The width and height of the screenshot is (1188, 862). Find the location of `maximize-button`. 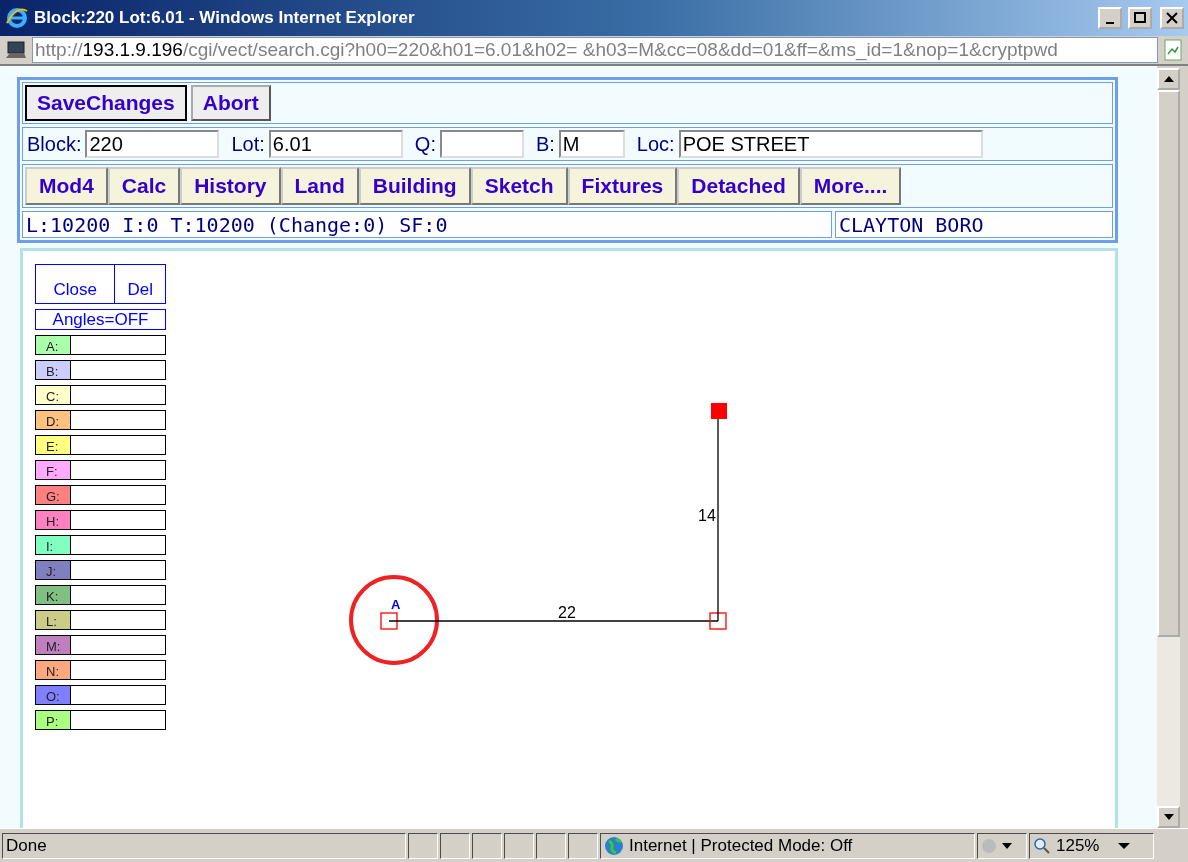

maximize-button is located at coordinates (1140, 18).